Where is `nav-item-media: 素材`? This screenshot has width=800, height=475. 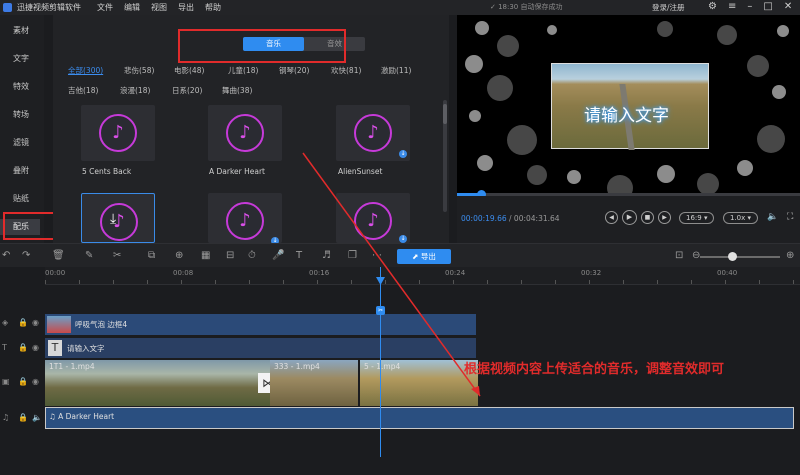
nav-item-media: 素材 is located at coordinates (22, 31).